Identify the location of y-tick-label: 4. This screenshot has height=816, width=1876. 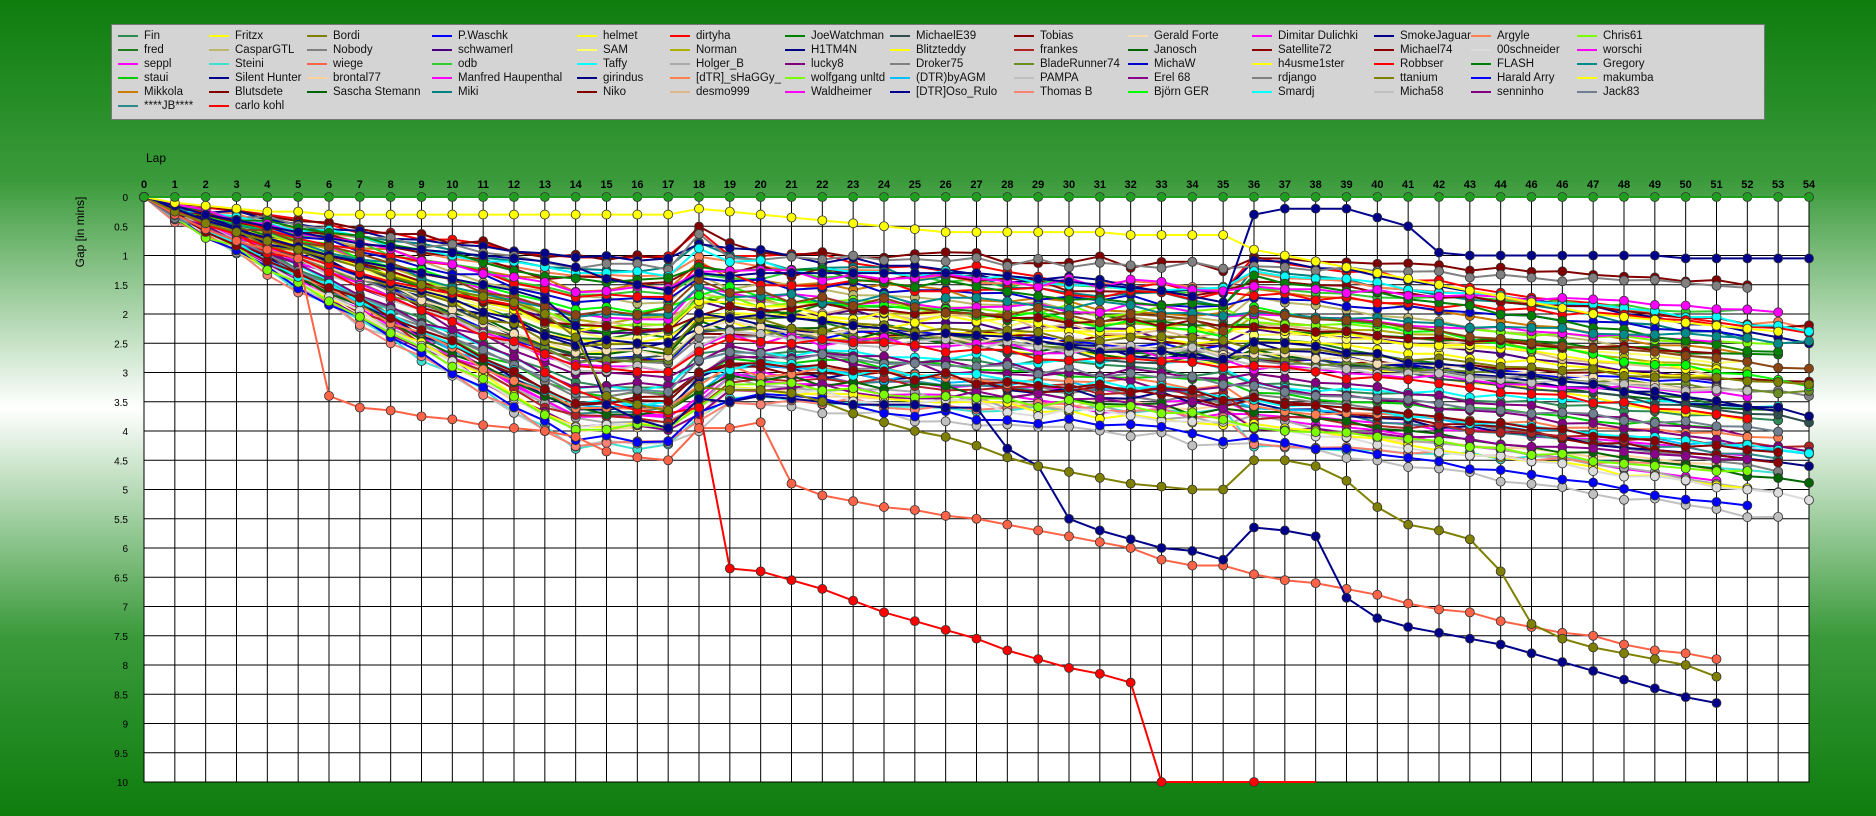
(125, 432).